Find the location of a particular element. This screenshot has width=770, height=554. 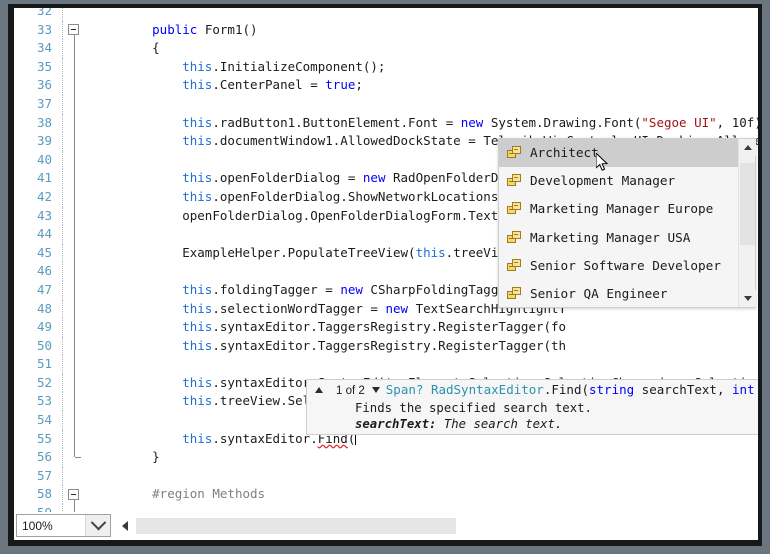

scrollbar-thumb is located at coordinates (747, 204).